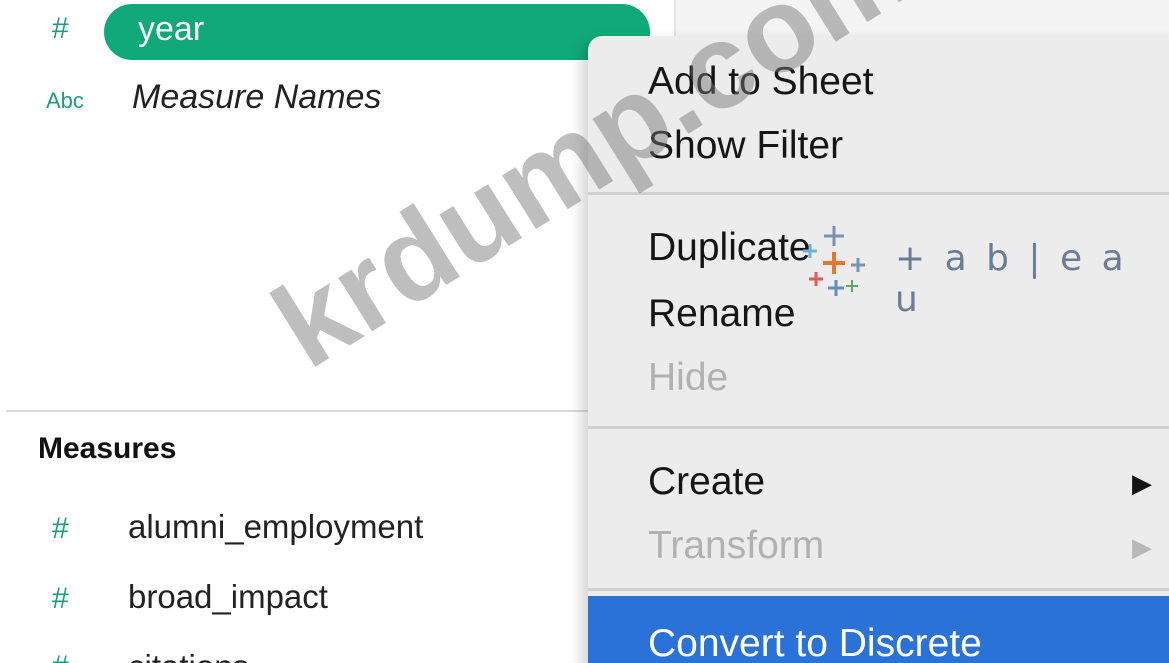 Image resolution: width=1169 pixels, height=663 pixels. Describe the element at coordinates (1011, 279) in the screenshot. I see `tableau-logo-text: + a b | e a u` at that location.